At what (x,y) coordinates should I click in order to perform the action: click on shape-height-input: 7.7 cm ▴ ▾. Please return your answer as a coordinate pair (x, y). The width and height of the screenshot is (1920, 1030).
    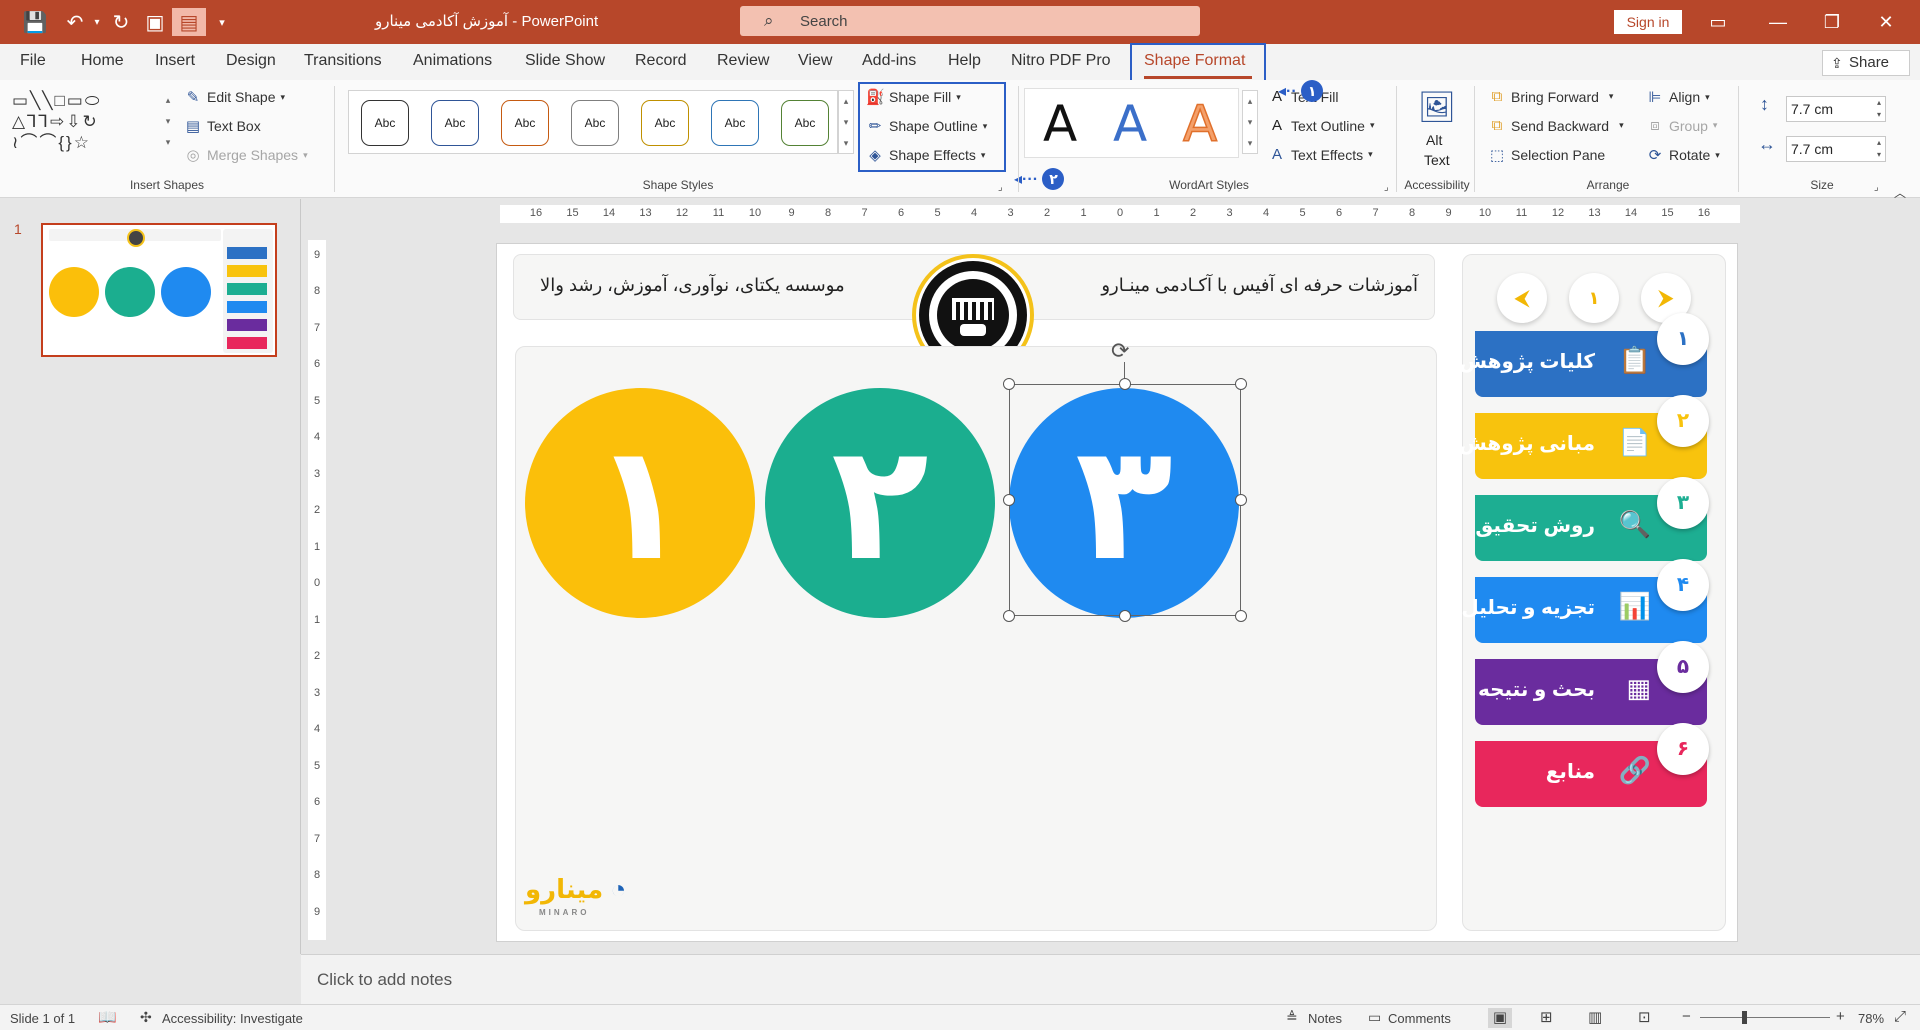
    Looking at the image, I should click on (1836, 109).